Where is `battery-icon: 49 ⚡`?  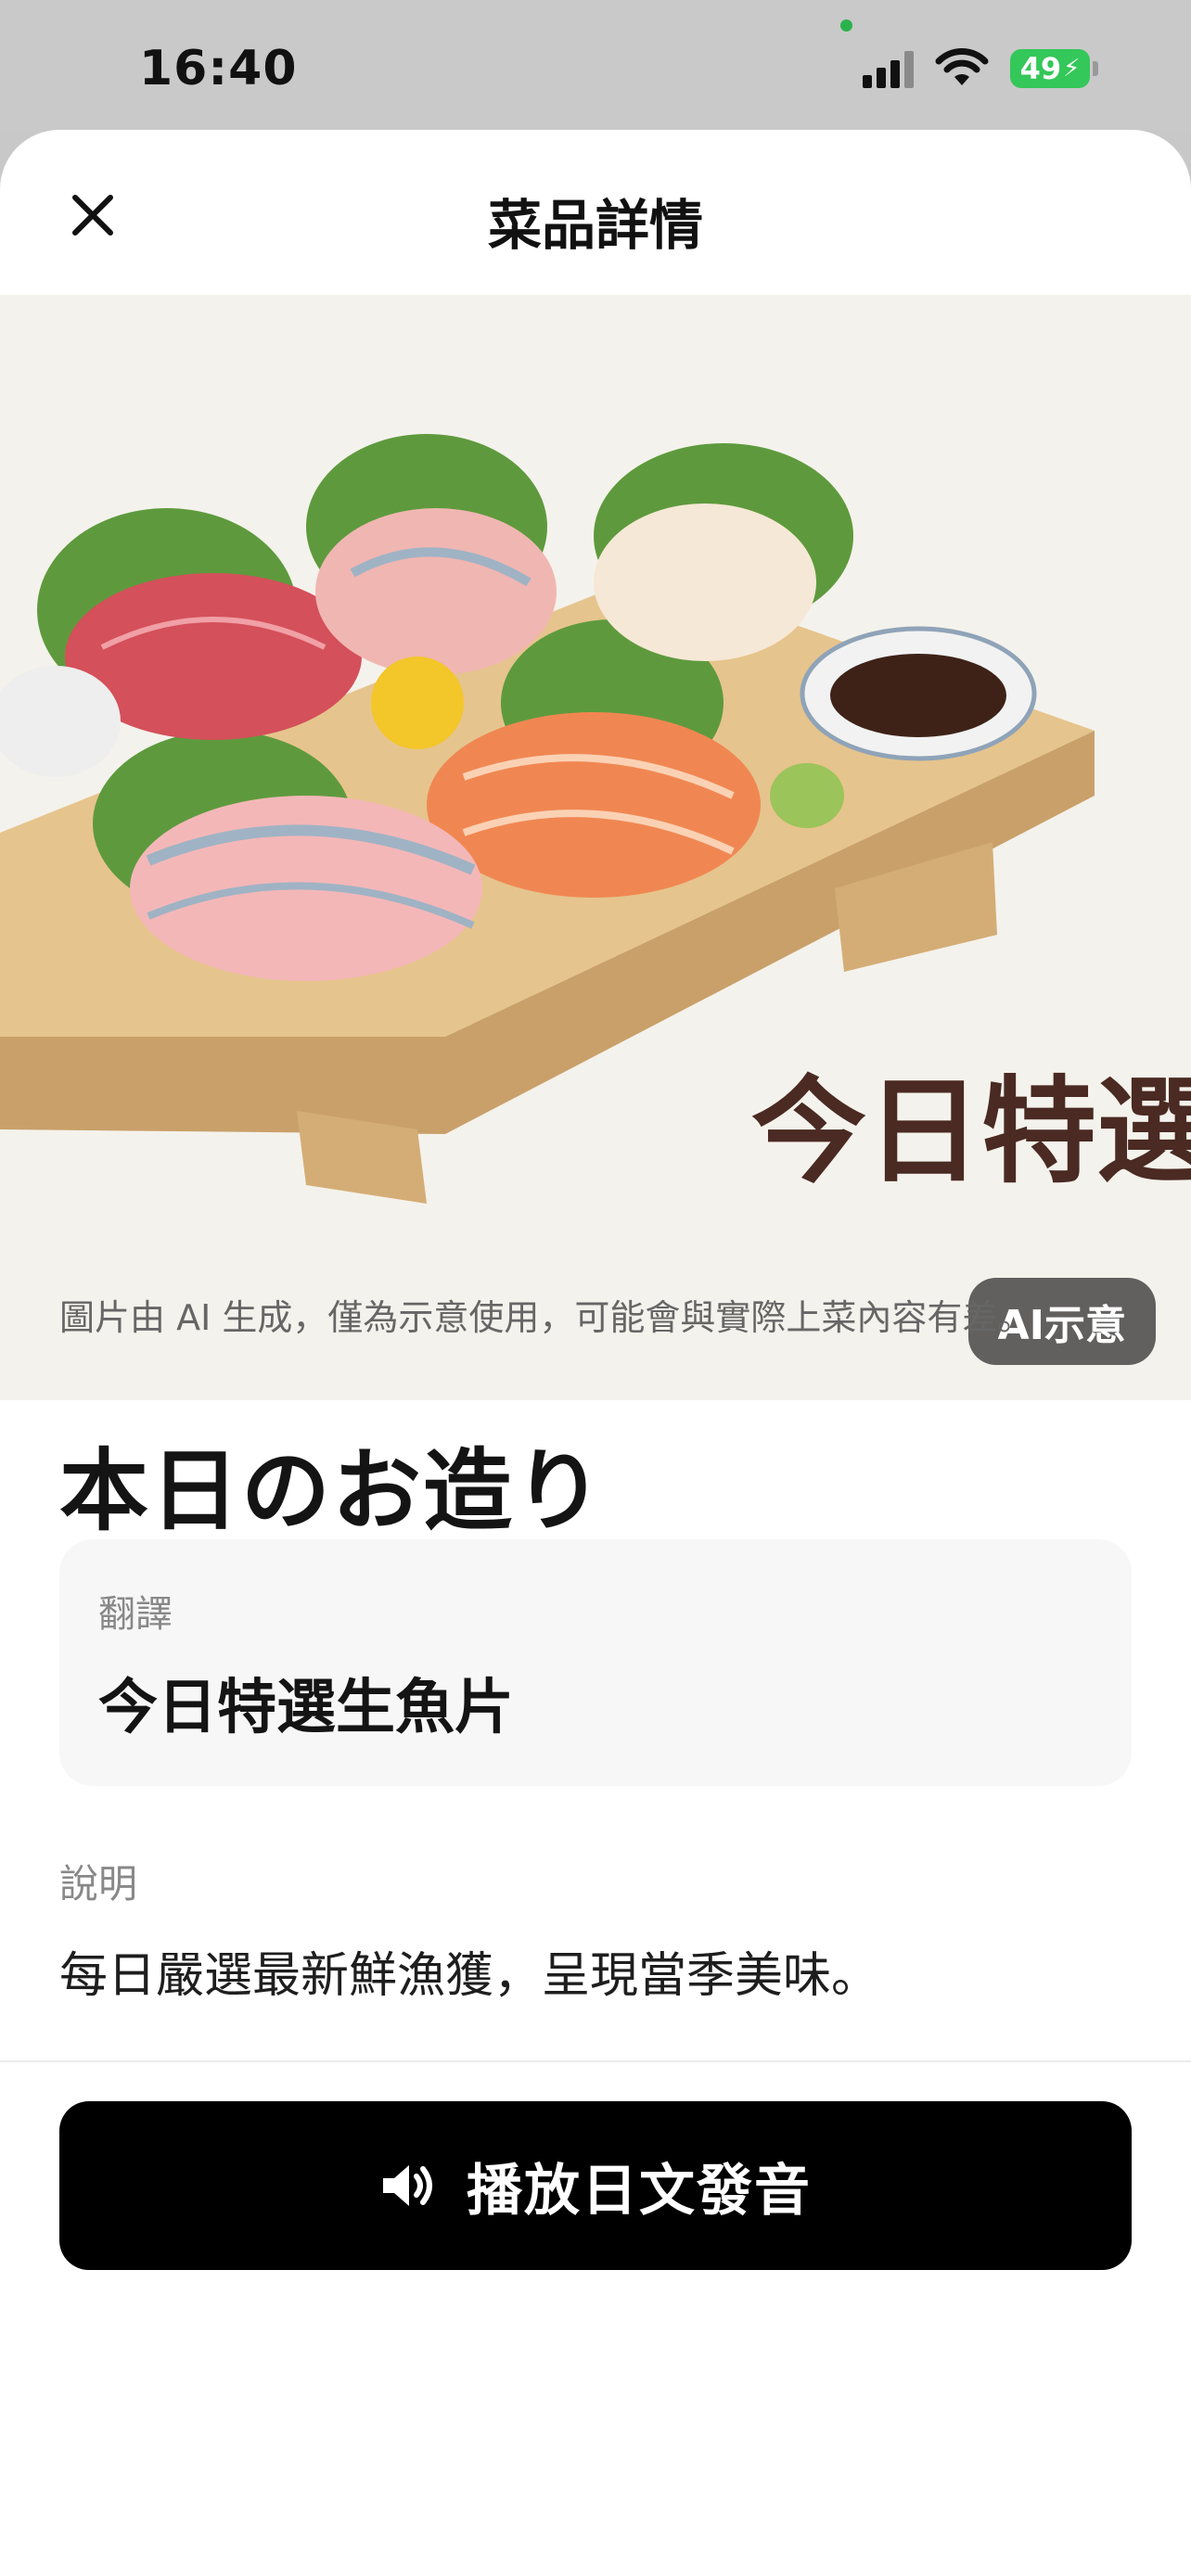 battery-icon: 49 ⚡ is located at coordinates (1054, 68).